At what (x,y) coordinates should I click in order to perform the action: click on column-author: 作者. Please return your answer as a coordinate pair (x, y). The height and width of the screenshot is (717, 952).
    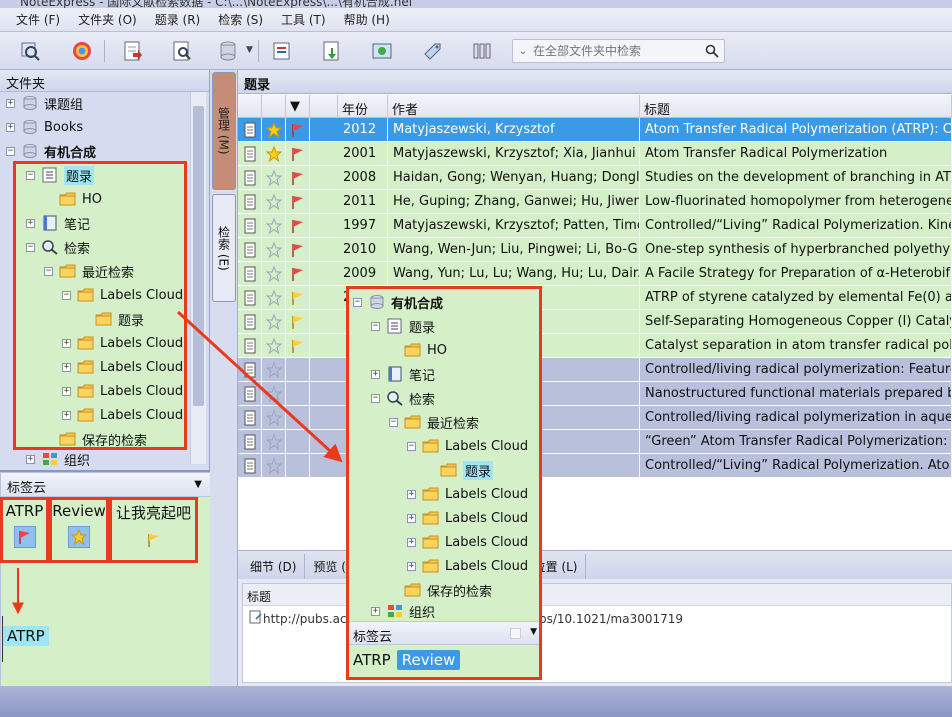
    Looking at the image, I should click on (514, 106).